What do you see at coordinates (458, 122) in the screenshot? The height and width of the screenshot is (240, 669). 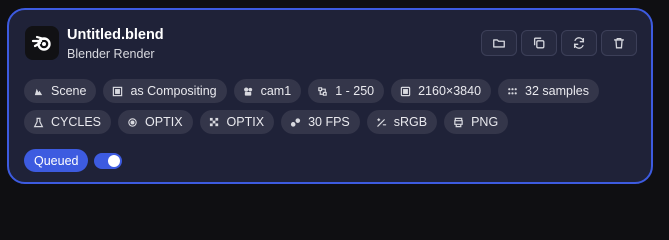 I see `format-icon` at bounding box center [458, 122].